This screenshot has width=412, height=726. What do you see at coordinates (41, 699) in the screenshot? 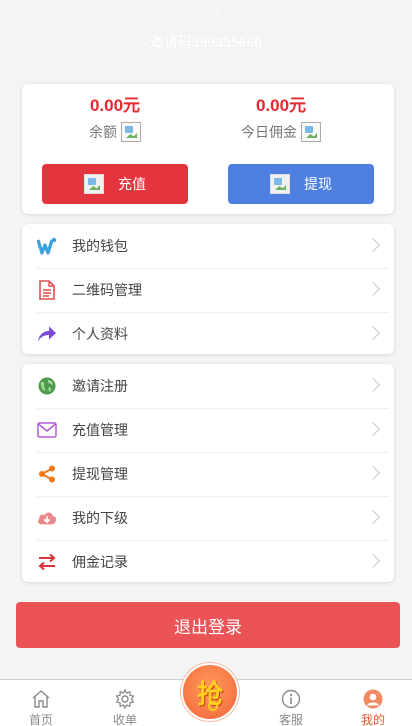
I see `home-icon` at bounding box center [41, 699].